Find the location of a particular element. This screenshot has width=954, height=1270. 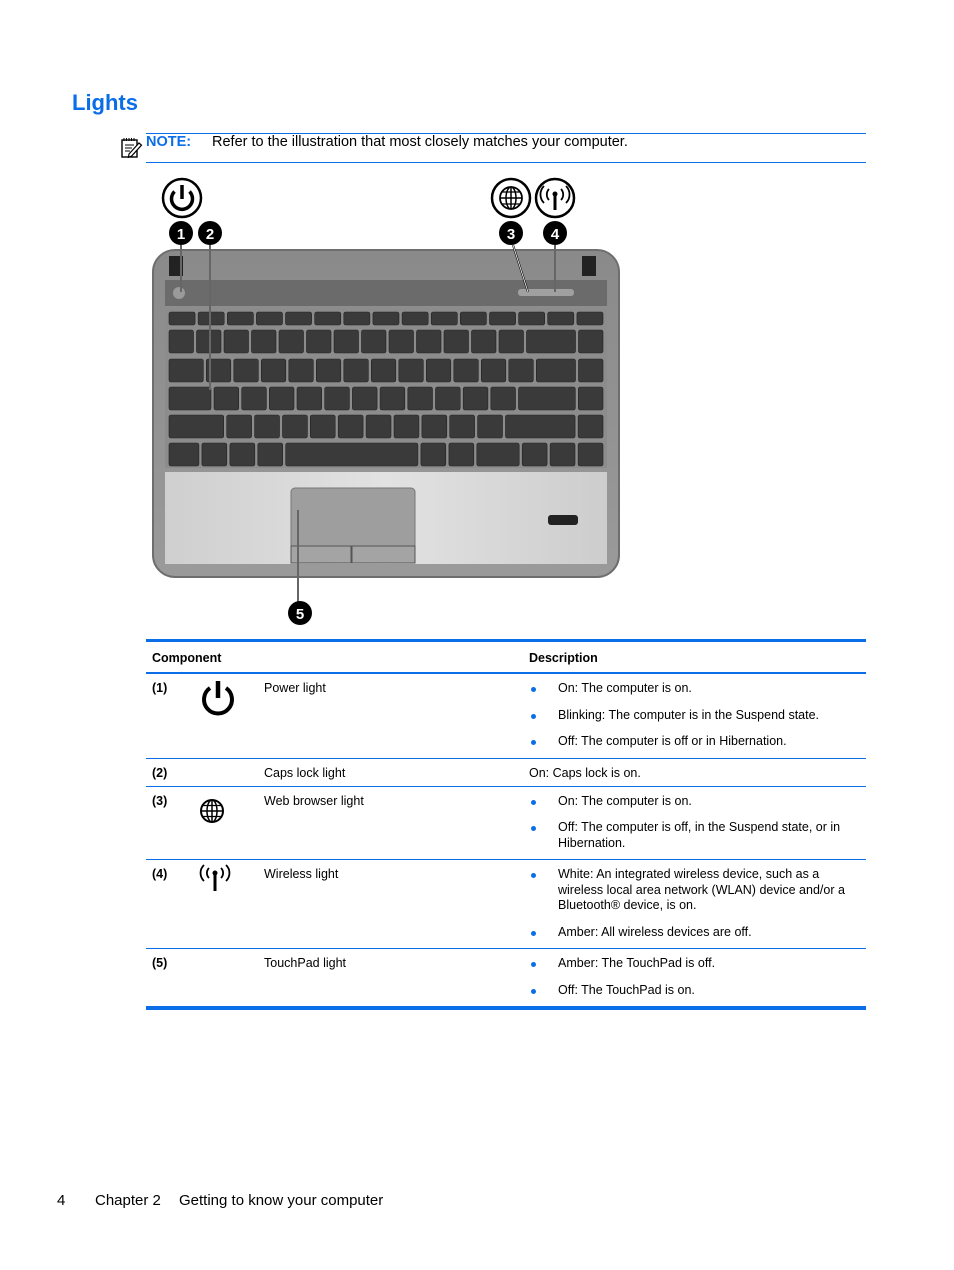

row-number: (2) is located at coordinates (169, 772).